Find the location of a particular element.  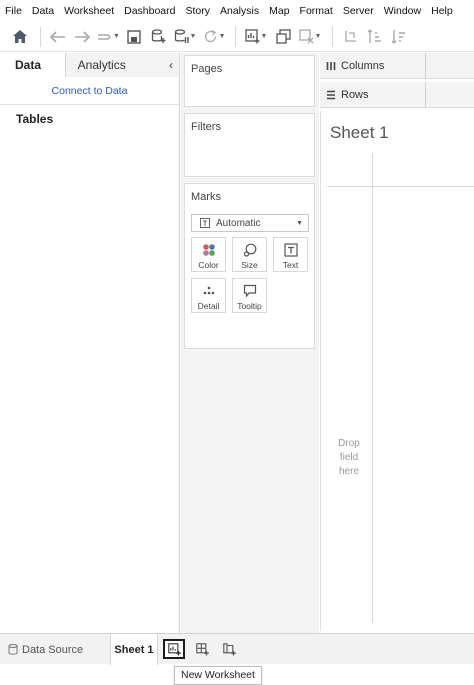

redo-button is located at coordinates (82, 37).